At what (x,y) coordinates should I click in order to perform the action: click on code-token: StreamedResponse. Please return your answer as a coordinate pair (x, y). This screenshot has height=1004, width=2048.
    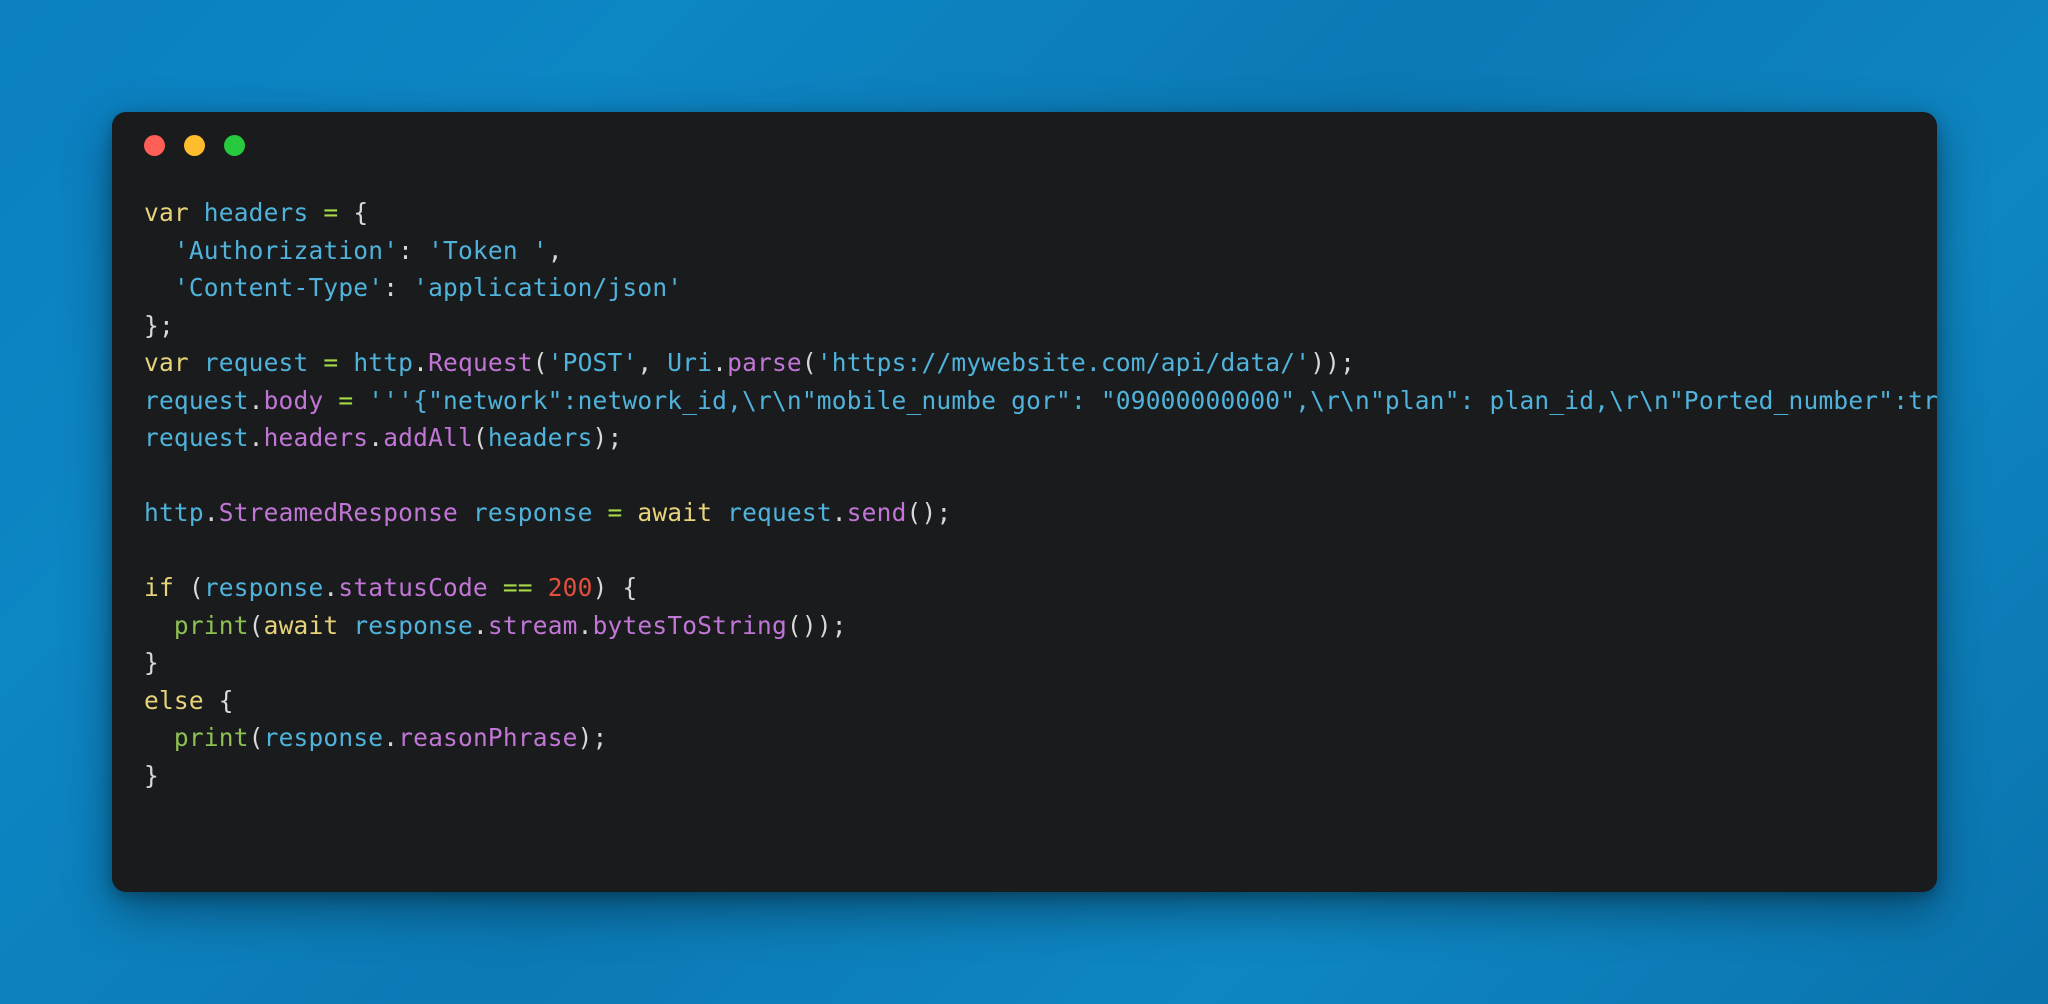
    Looking at the image, I should click on (338, 512).